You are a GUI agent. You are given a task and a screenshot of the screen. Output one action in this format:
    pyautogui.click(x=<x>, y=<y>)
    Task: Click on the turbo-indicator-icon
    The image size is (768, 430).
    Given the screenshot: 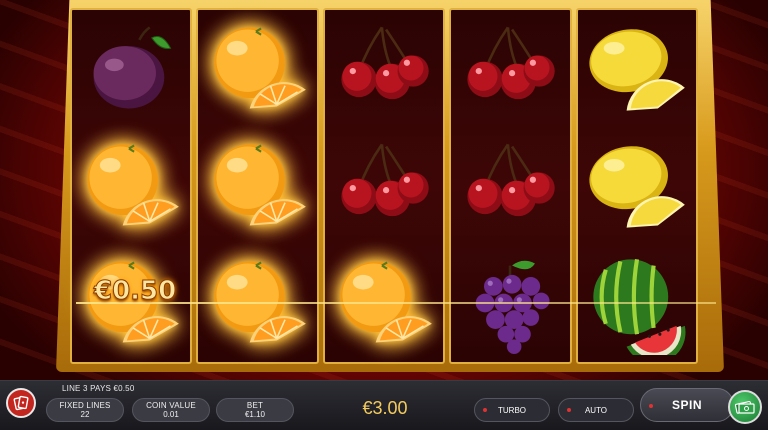 What is the action you would take?
    pyautogui.click(x=485, y=410)
    